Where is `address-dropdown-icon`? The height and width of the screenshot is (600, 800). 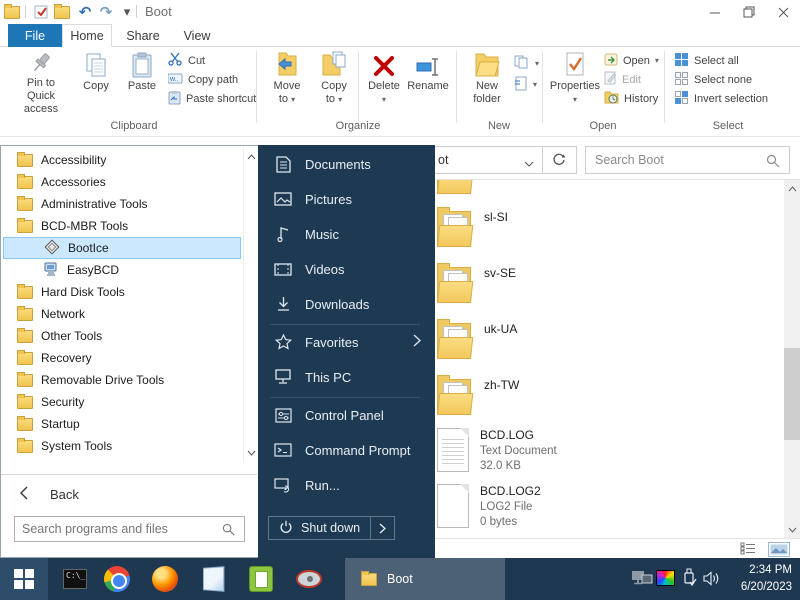 address-dropdown-icon is located at coordinates (529, 164).